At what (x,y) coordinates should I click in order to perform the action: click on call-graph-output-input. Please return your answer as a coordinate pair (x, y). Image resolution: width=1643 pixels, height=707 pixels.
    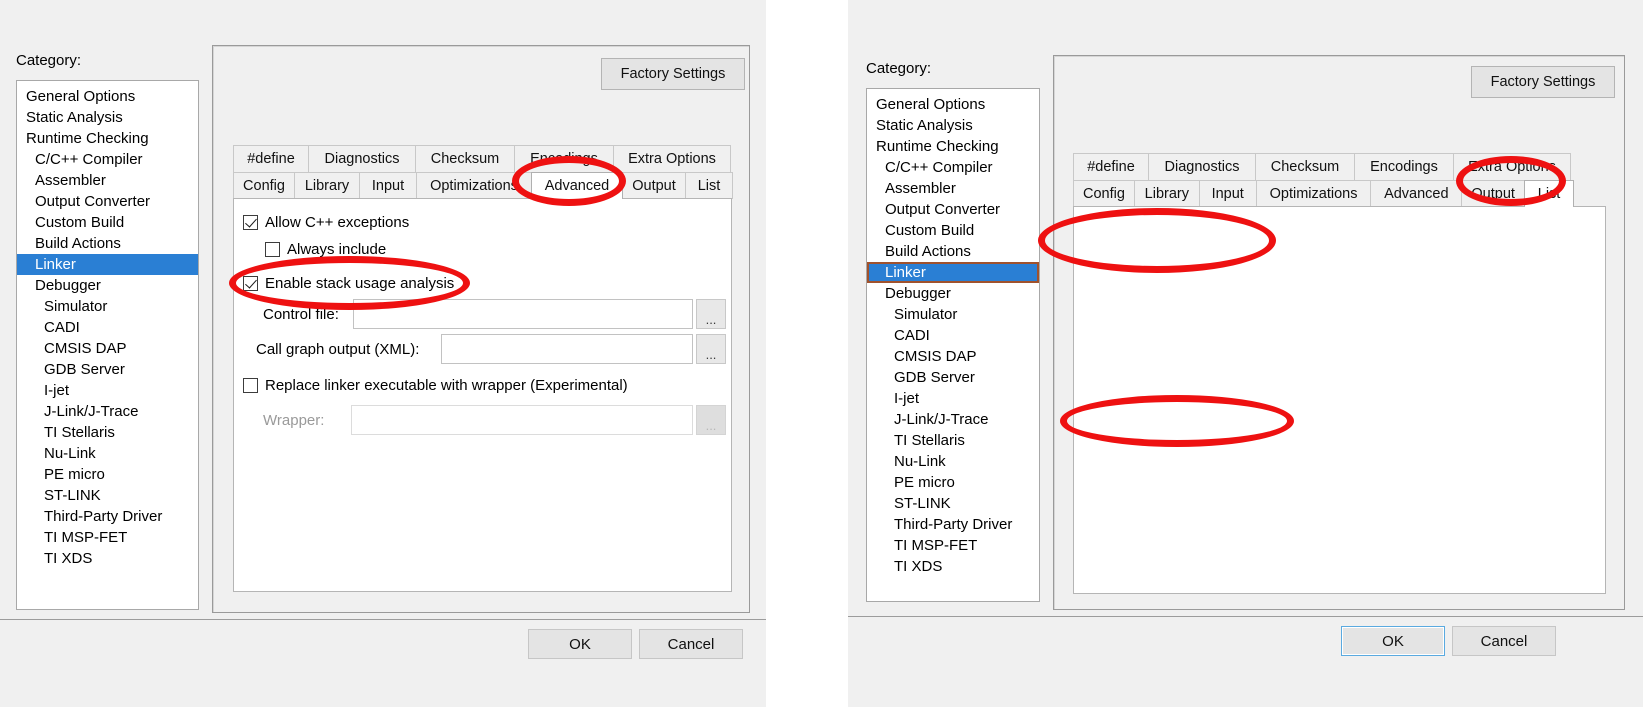
    Looking at the image, I should click on (567, 349).